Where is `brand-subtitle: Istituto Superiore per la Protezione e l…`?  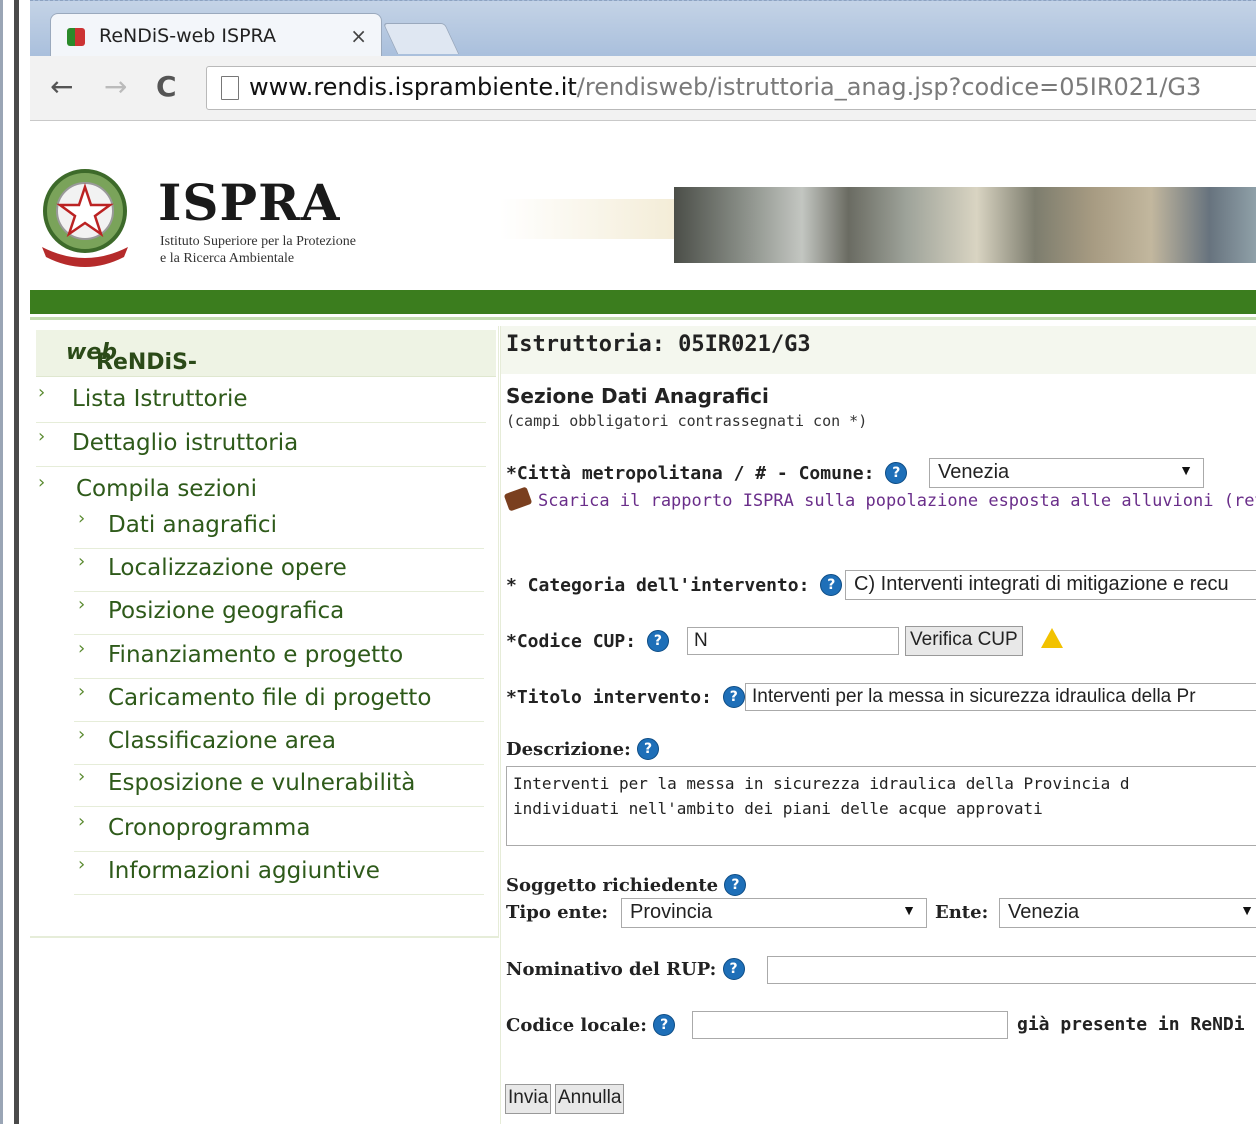
brand-subtitle: Istituto Superiore per la Protezione e l… is located at coordinates (258, 250).